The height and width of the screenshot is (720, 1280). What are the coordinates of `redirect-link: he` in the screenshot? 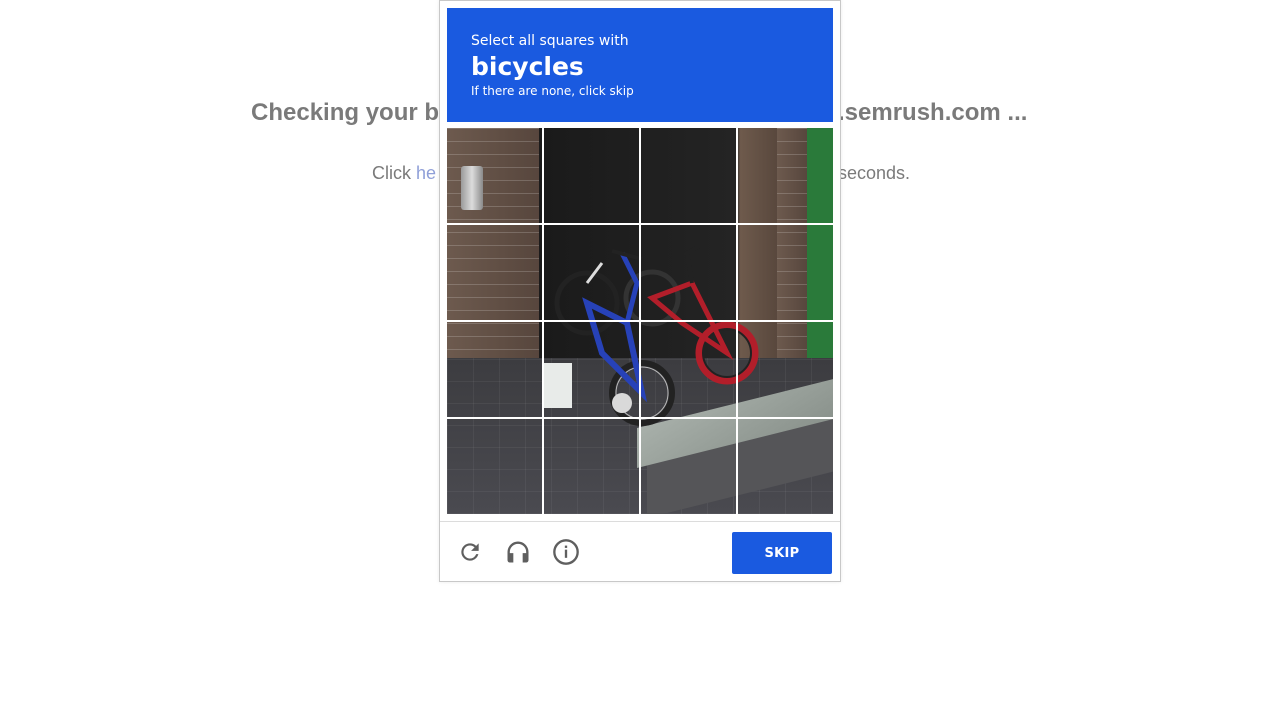 It's located at (426, 173).